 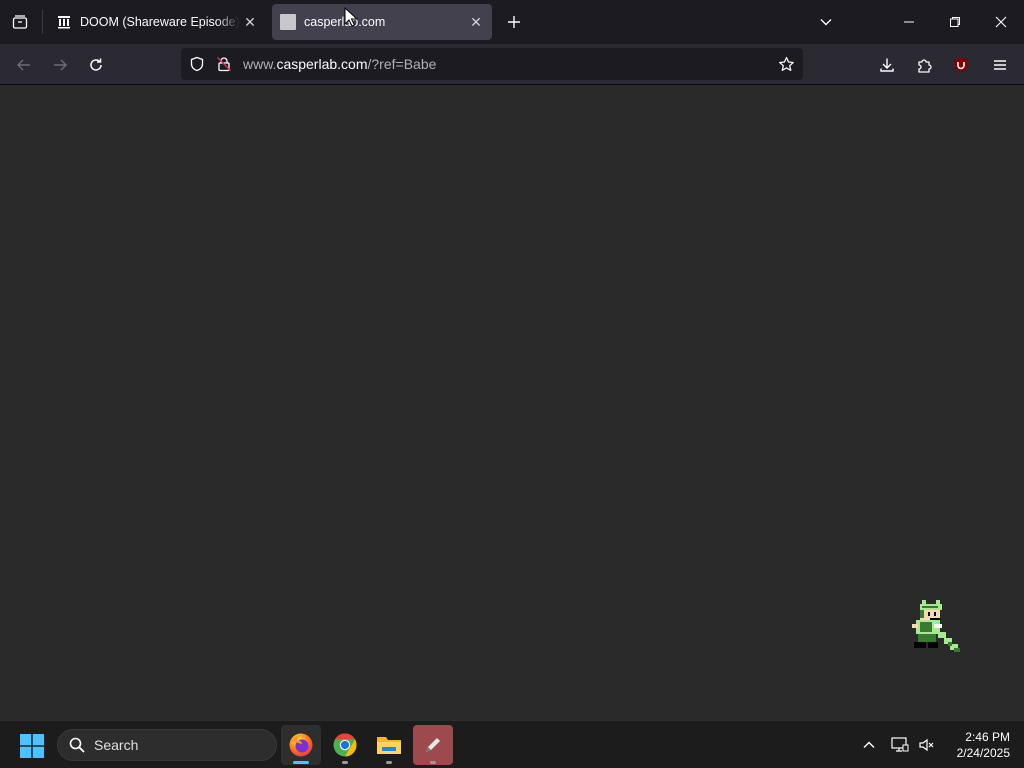 I want to click on taskbar-file-explorer, so click(x=389, y=745).